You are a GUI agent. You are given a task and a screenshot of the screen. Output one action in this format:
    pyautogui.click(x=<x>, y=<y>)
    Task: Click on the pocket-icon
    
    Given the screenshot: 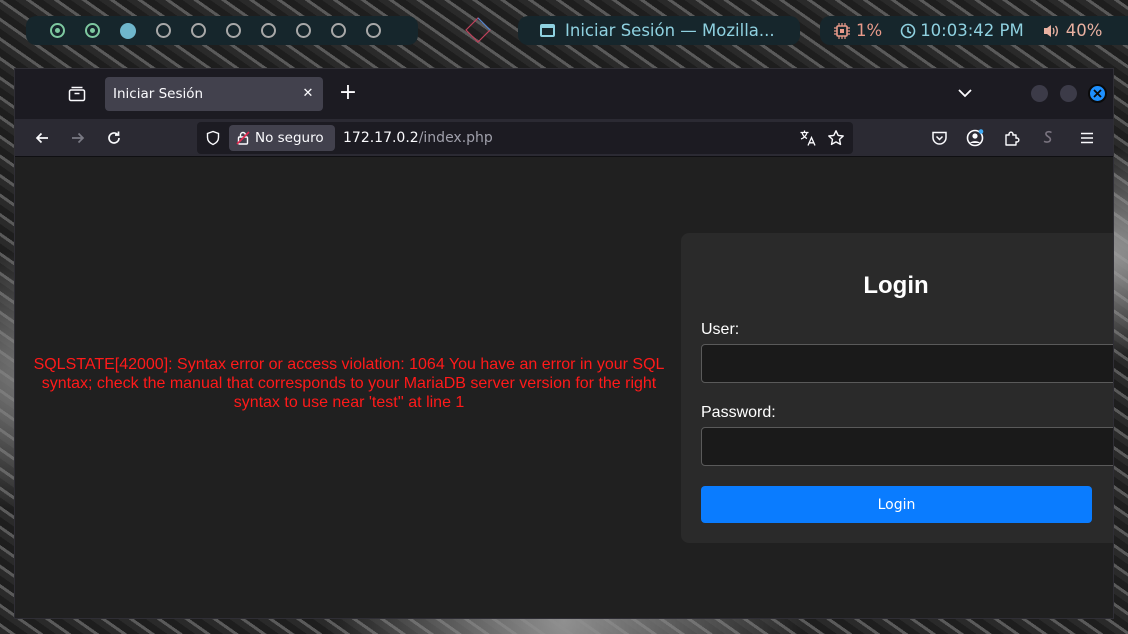 What is the action you would take?
    pyautogui.click(x=939, y=138)
    